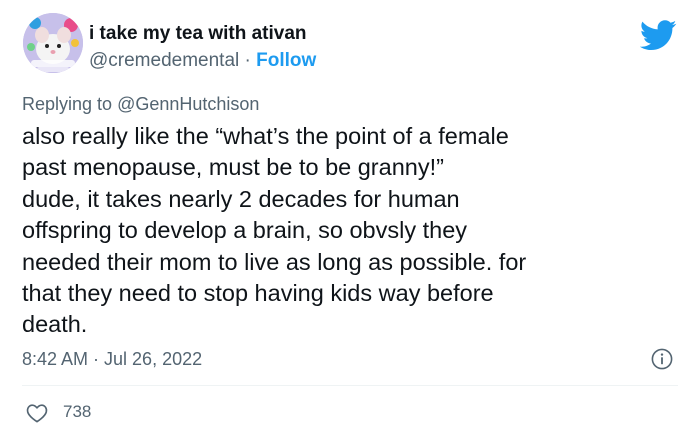 This screenshot has width=700, height=441. Describe the element at coordinates (37, 413) in the screenshot. I see `heart-icon` at that location.